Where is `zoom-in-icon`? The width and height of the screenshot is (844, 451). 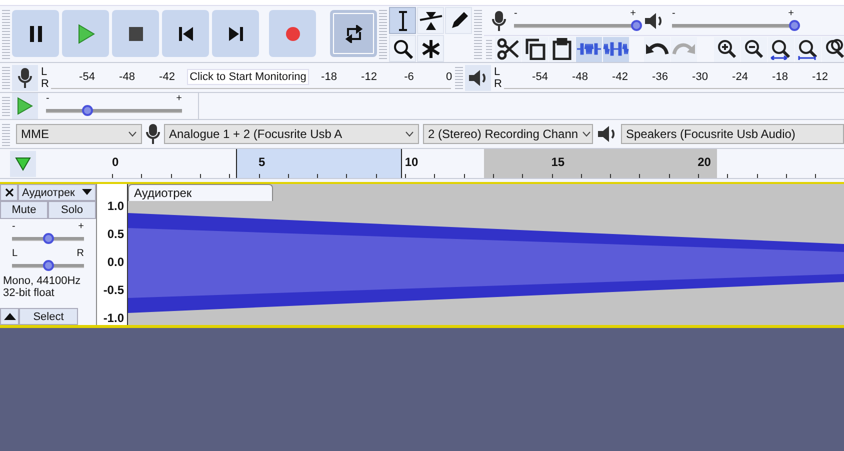
zoom-in-icon is located at coordinates (727, 49).